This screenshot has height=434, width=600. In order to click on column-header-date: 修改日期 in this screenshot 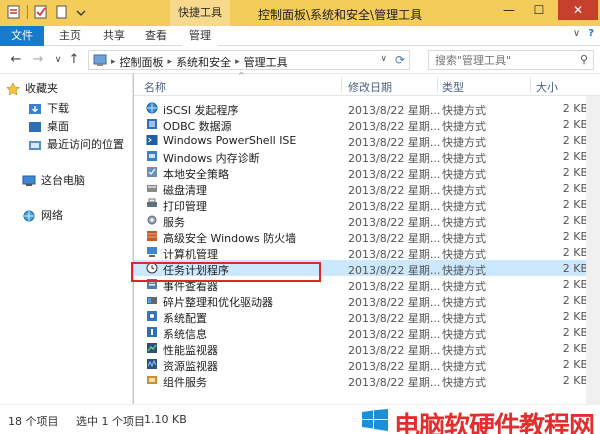, I will do `click(370, 87)`.